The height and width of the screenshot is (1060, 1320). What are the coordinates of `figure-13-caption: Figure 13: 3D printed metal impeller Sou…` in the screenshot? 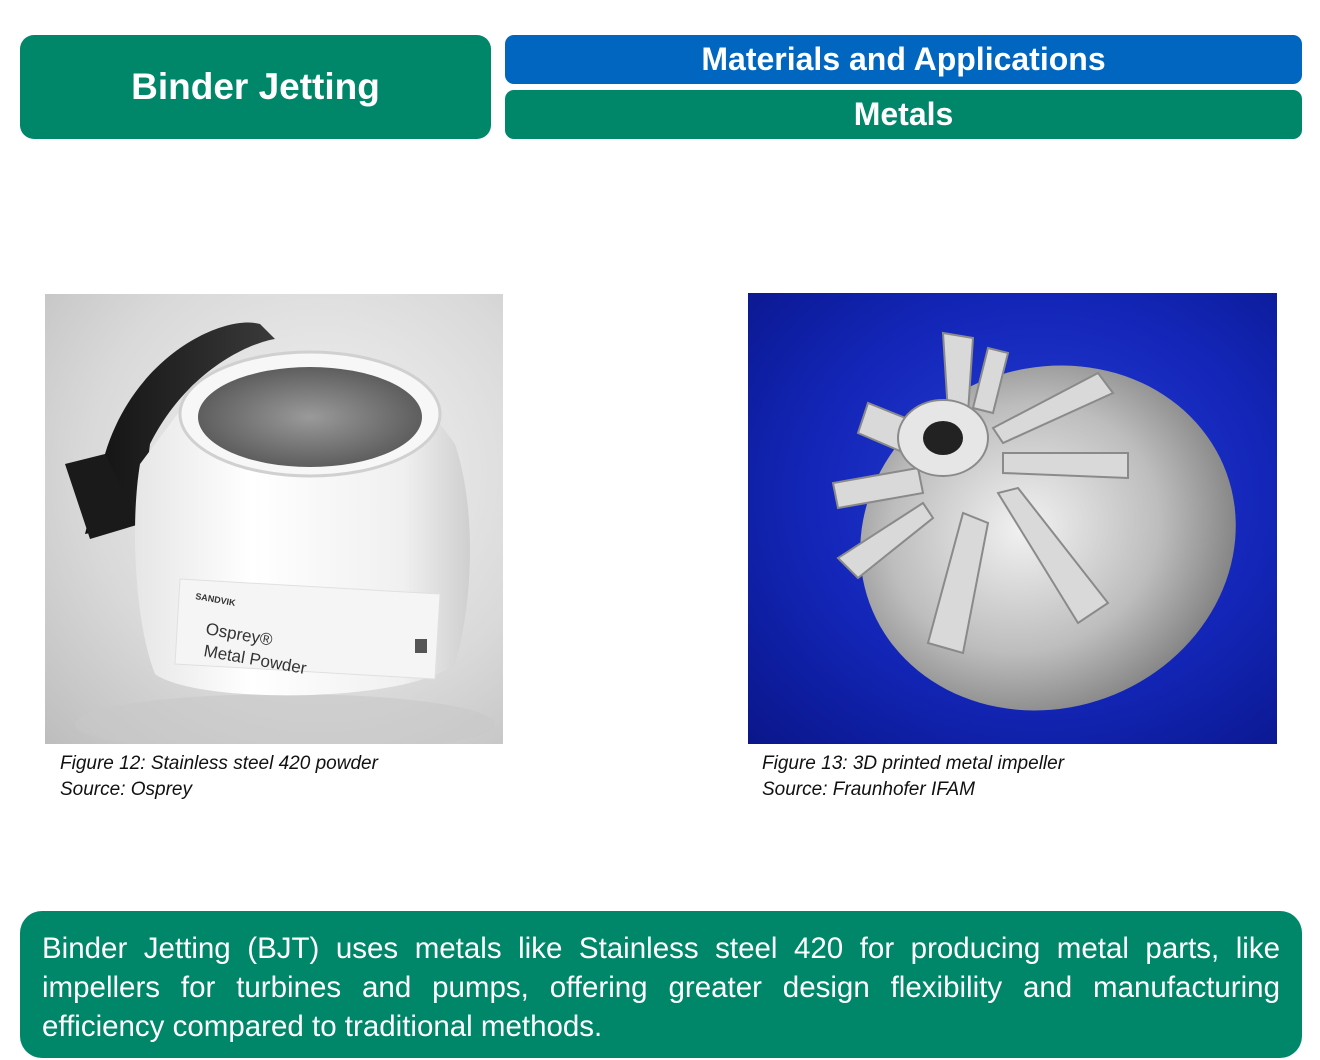 It's located at (913, 777).